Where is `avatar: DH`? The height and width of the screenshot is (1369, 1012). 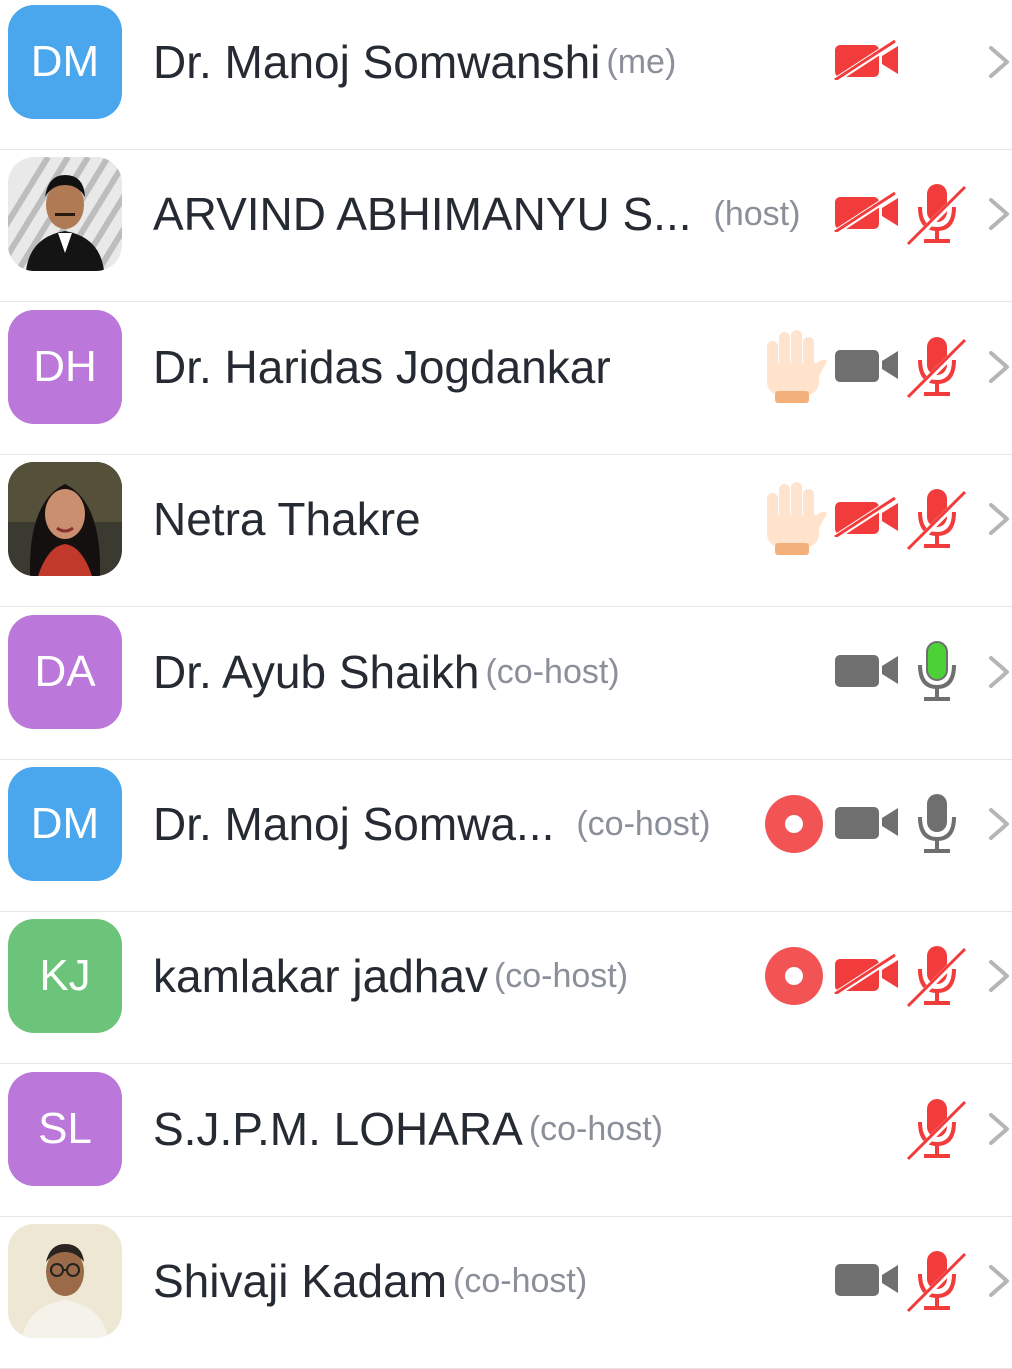 avatar: DH is located at coordinates (65, 367).